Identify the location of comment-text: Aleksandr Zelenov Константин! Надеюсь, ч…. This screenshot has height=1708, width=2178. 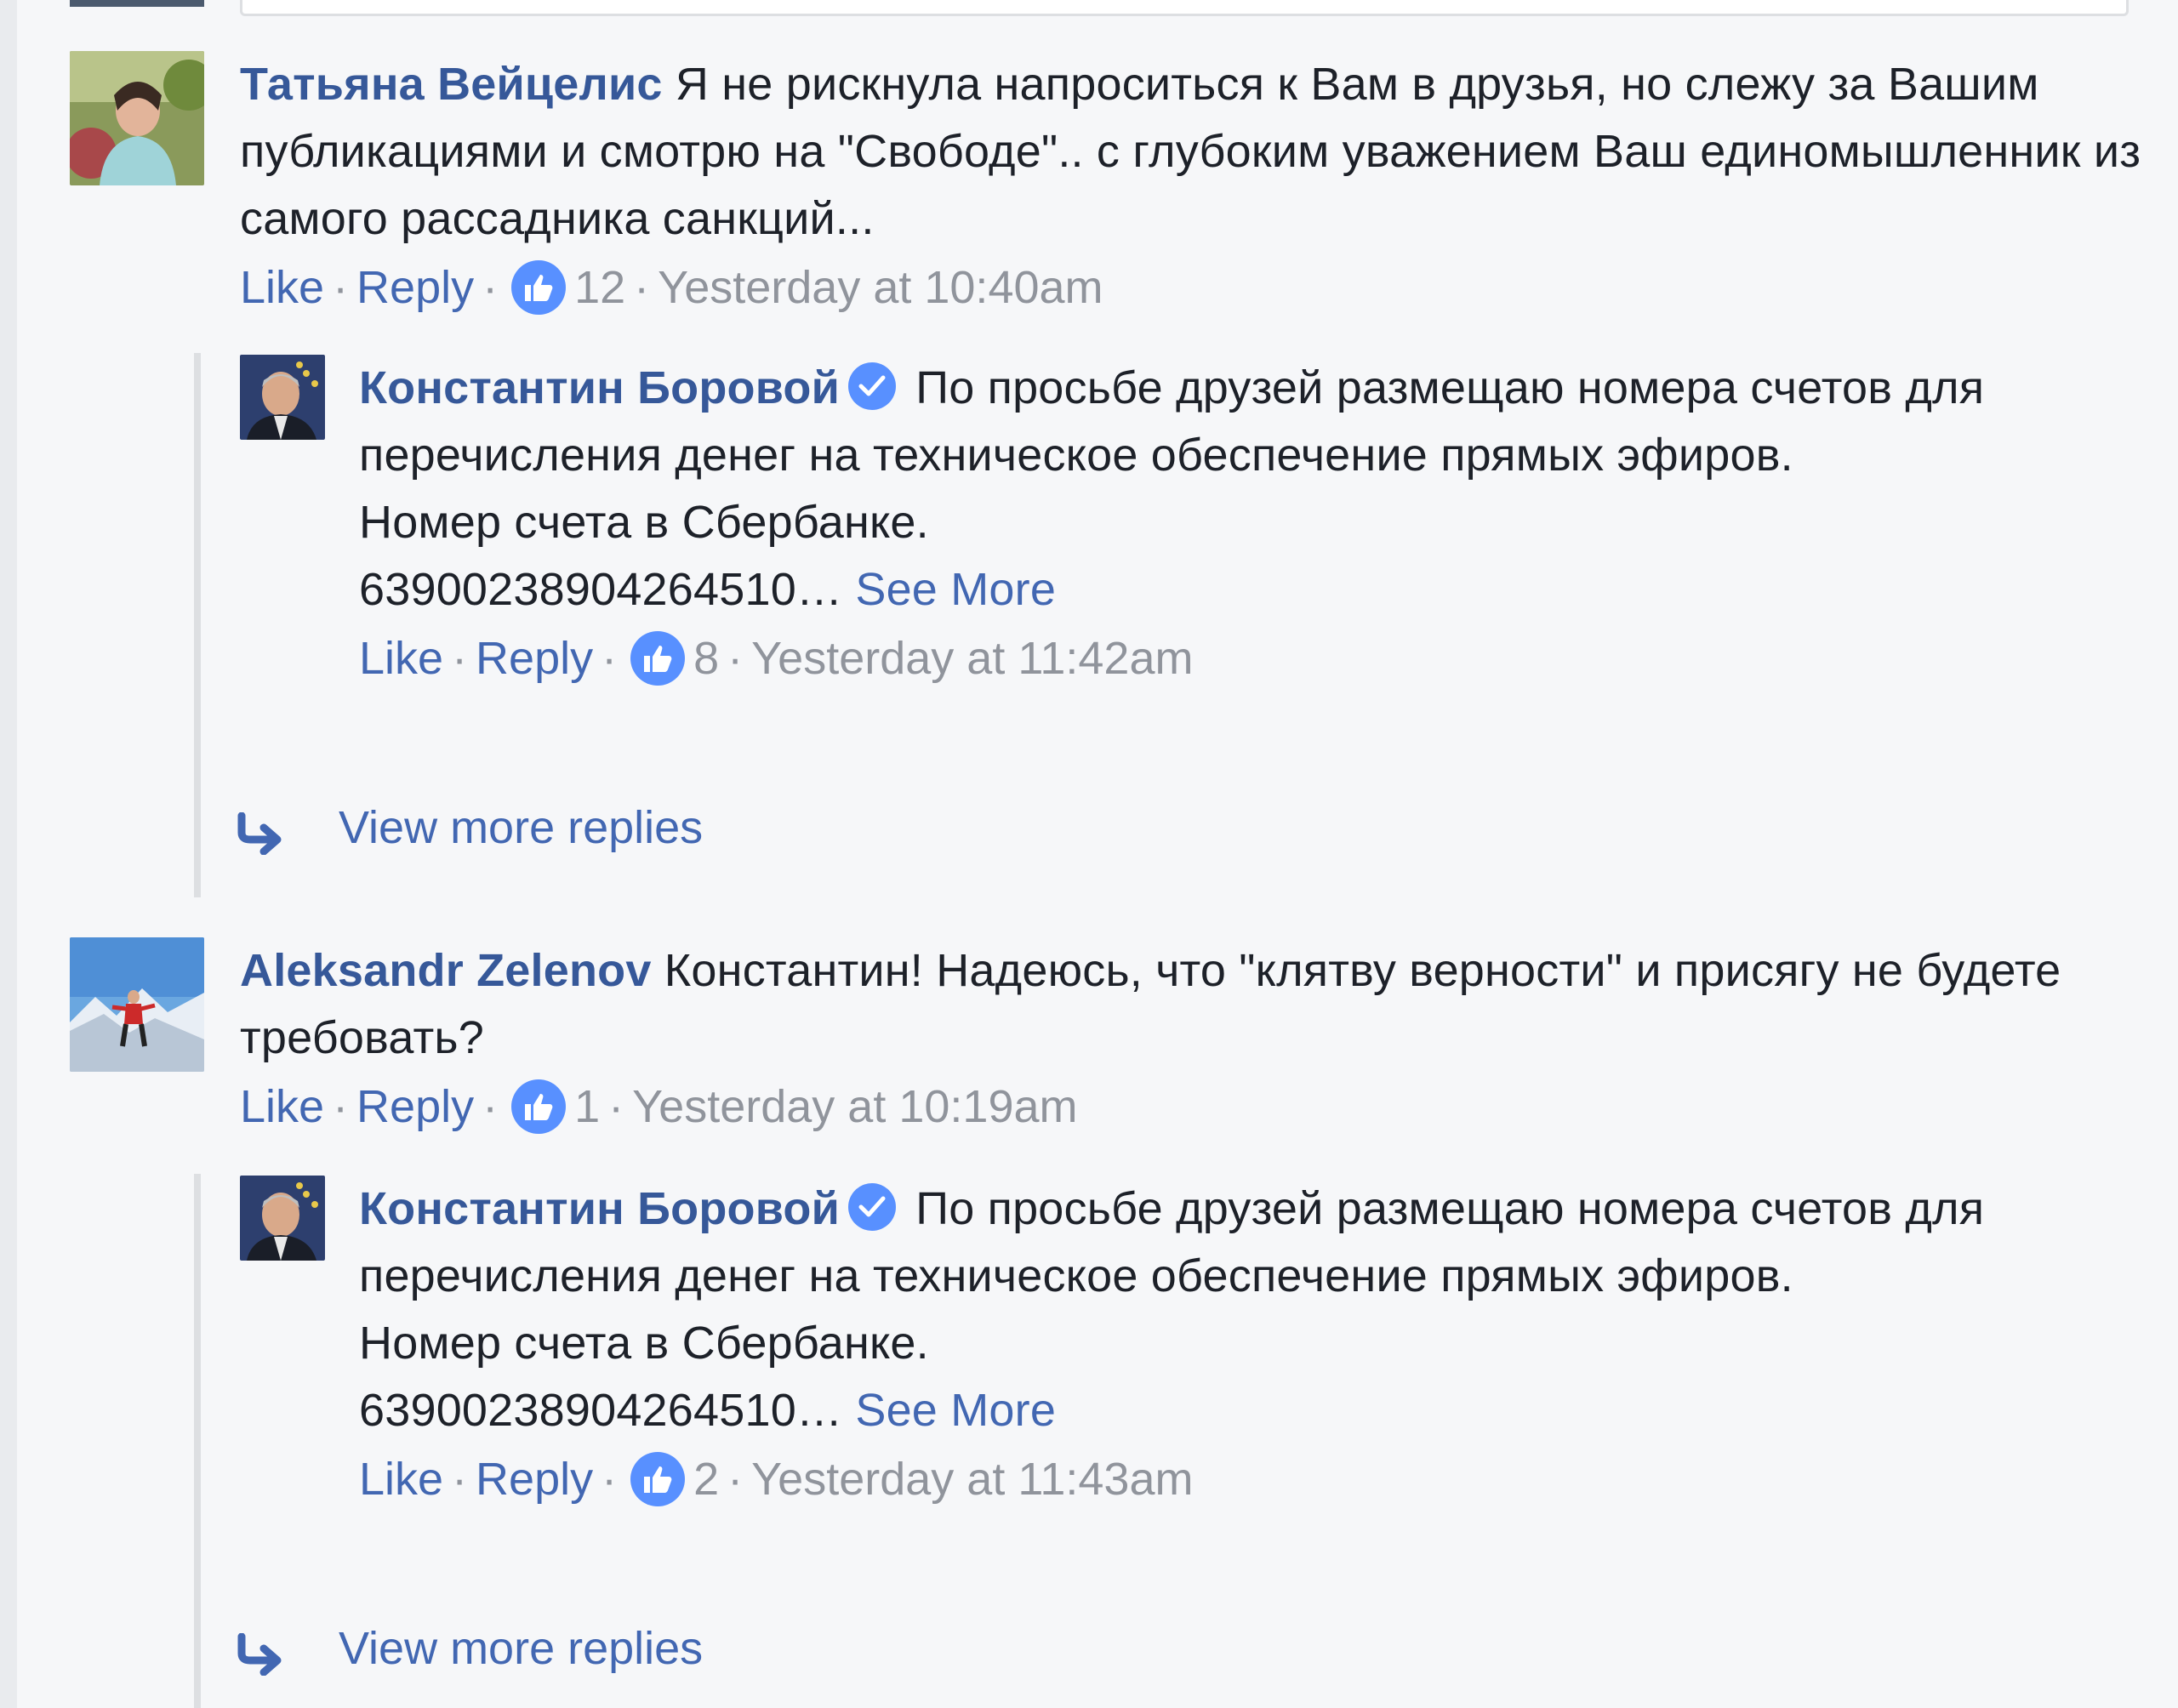
(1201, 1004).